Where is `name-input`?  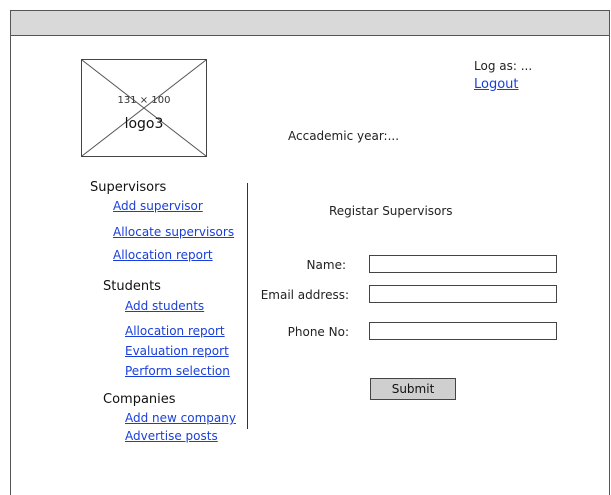
name-input is located at coordinates (463, 264).